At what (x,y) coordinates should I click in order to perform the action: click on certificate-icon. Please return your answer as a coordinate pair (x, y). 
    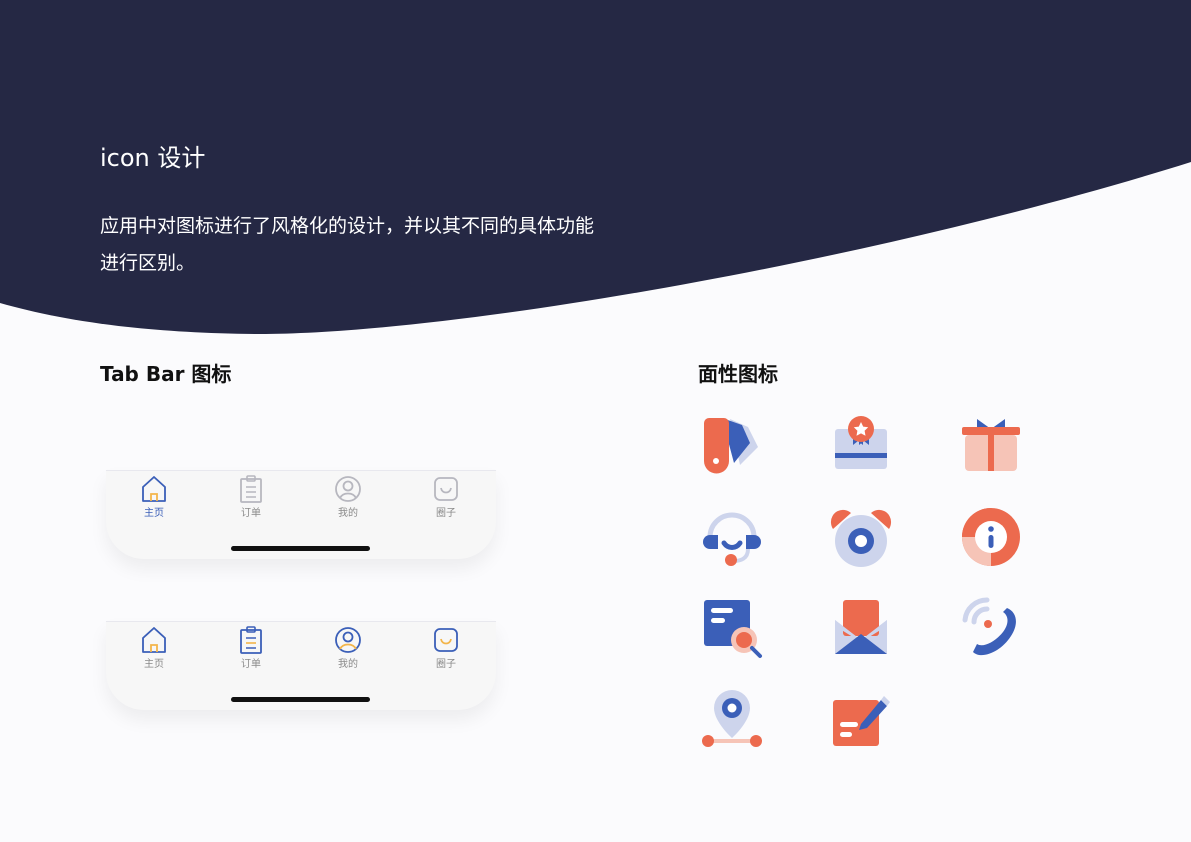
    Looking at the image, I should click on (861, 445).